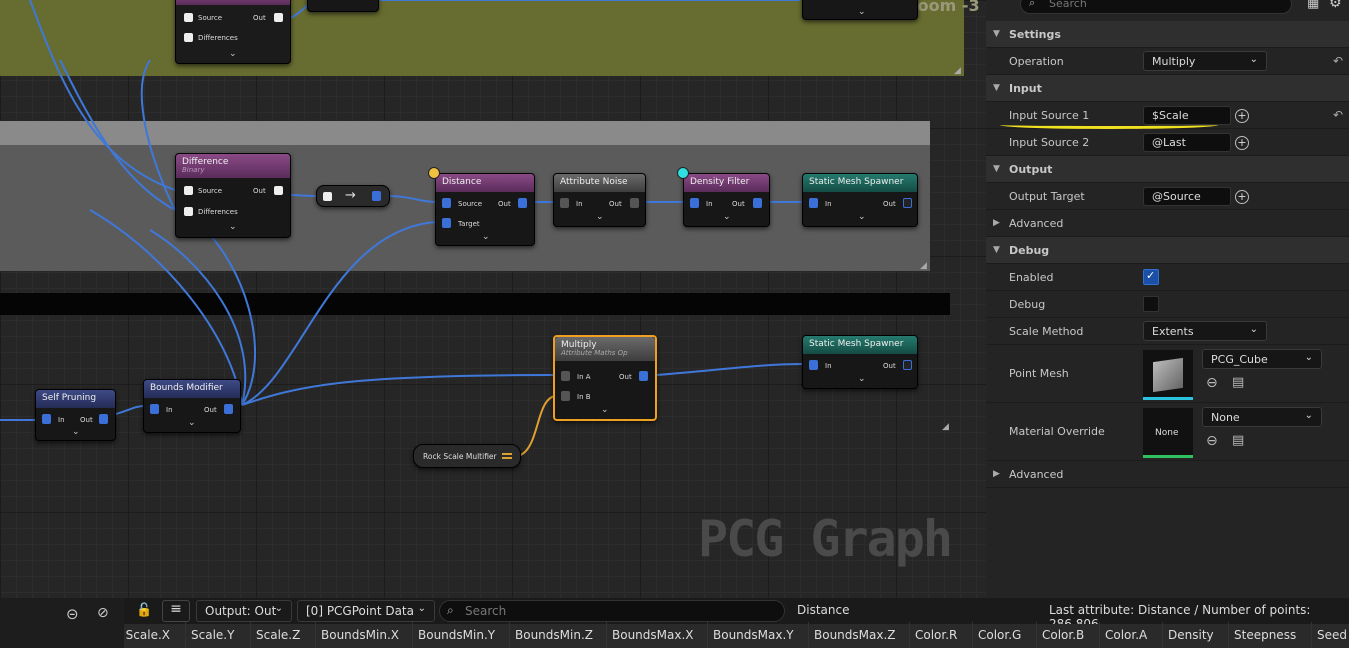 The height and width of the screenshot is (648, 1349). Describe the element at coordinates (1168, 375) in the screenshot. I see `point-mesh-thumbnail` at that location.